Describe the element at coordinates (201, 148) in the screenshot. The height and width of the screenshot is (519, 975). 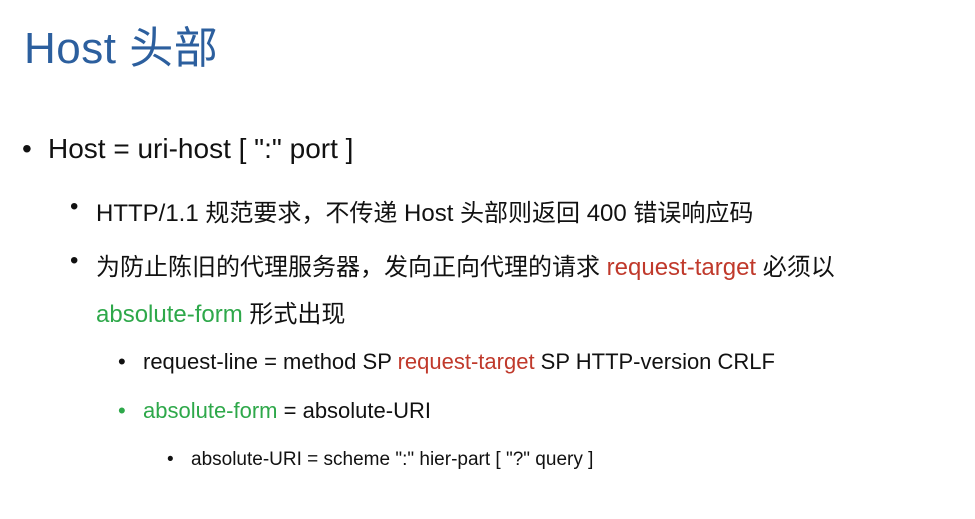
I see `host-syntax-line: Host = uri-host [ ":" port ]` at that location.